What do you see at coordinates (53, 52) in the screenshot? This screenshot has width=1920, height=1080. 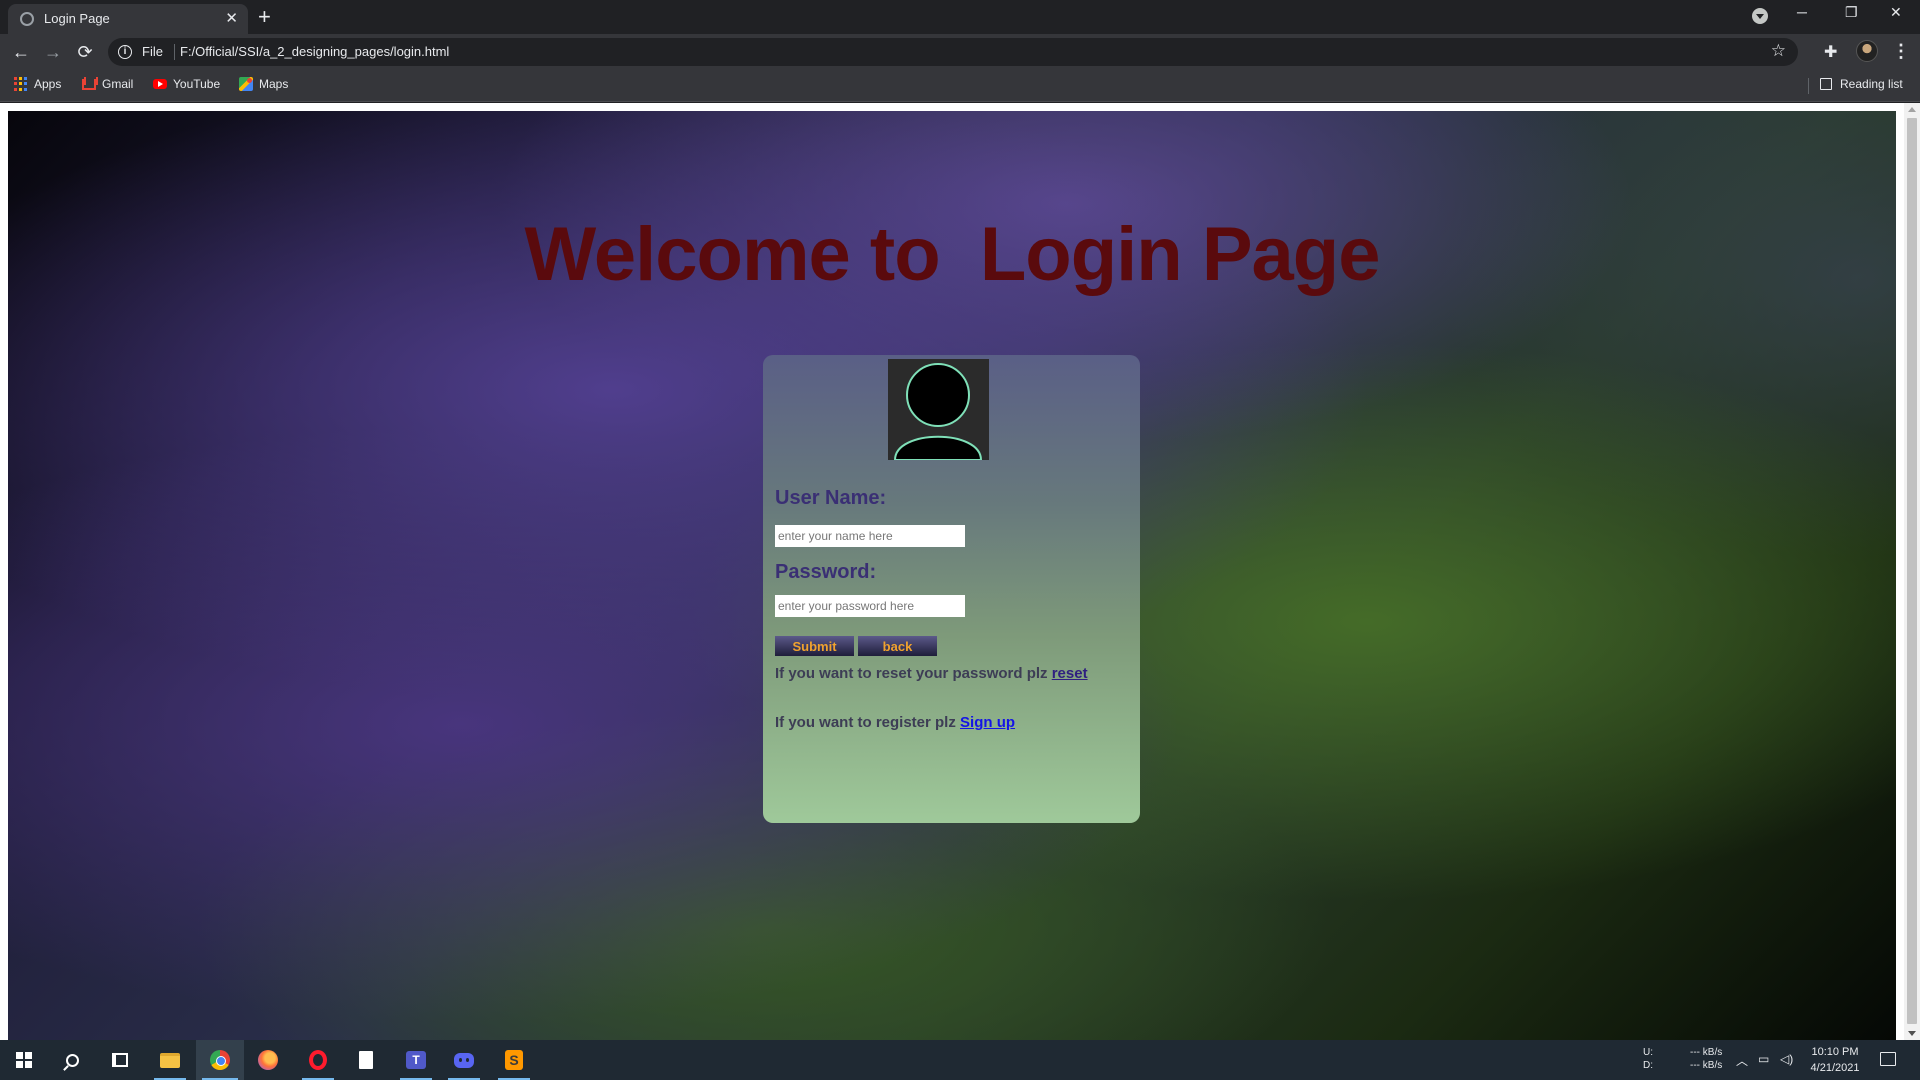 I see `forward-button: →` at bounding box center [53, 52].